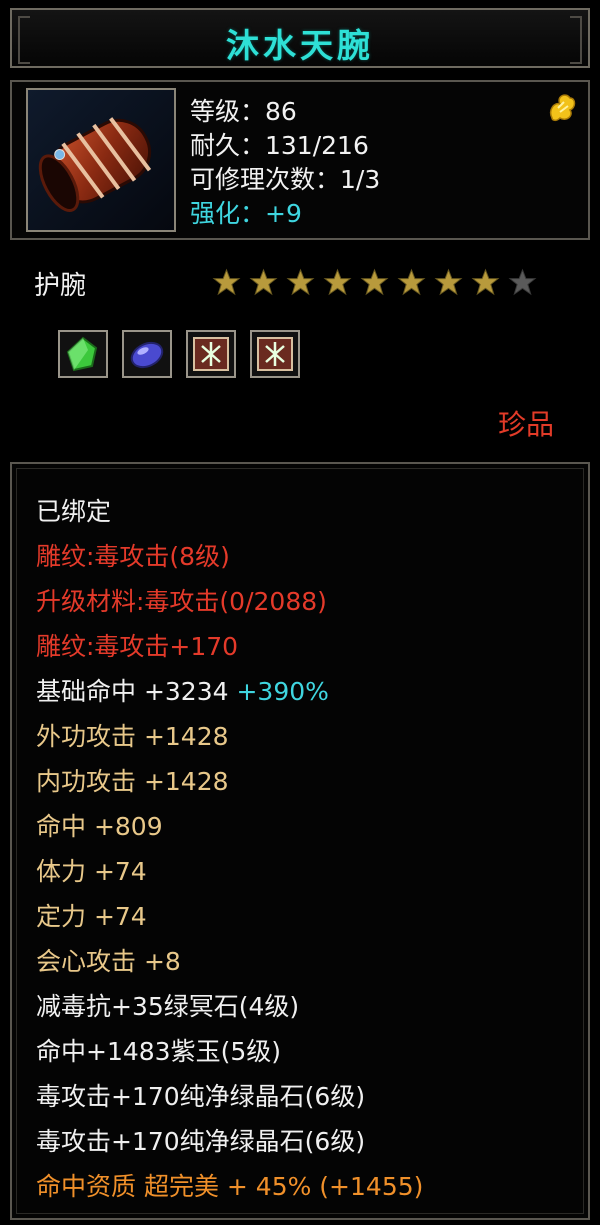 Image resolution: width=600 pixels, height=1225 pixels. I want to click on inner-attack-line: 内功攻击 +1428, so click(132, 781).